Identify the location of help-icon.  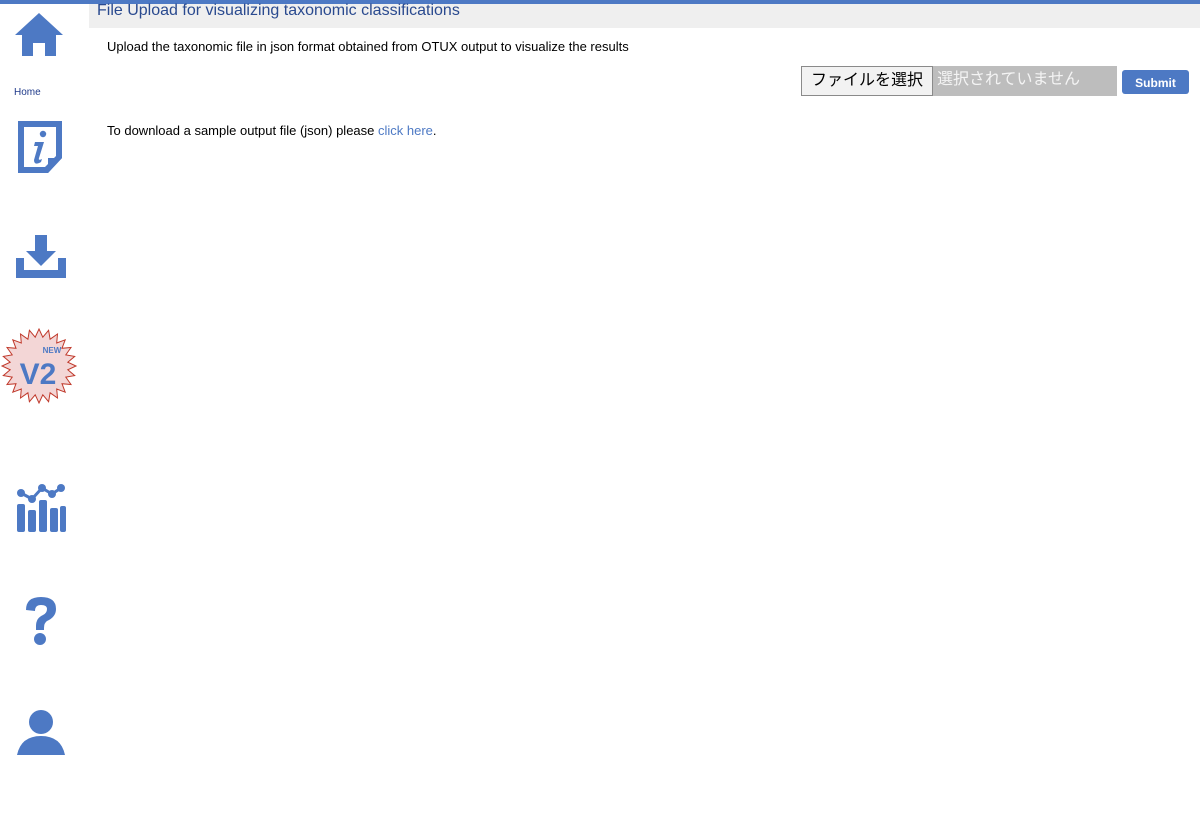
(41, 621).